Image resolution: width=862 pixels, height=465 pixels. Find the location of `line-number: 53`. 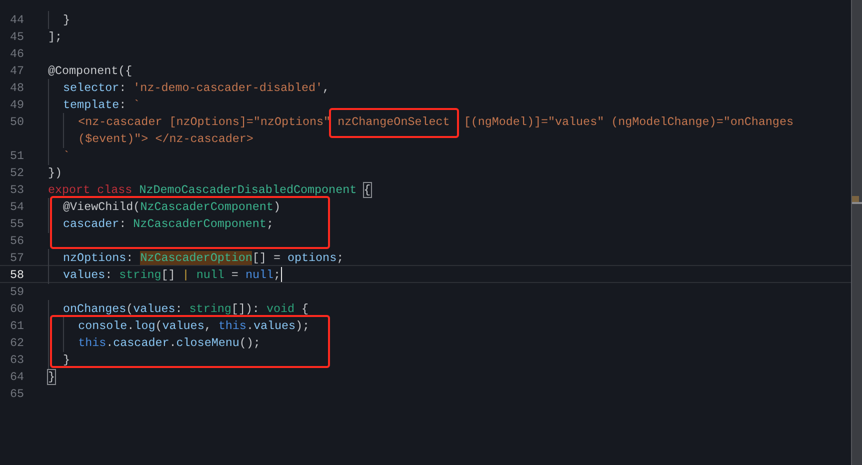

line-number: 53 is located at coordinates (16, 189).